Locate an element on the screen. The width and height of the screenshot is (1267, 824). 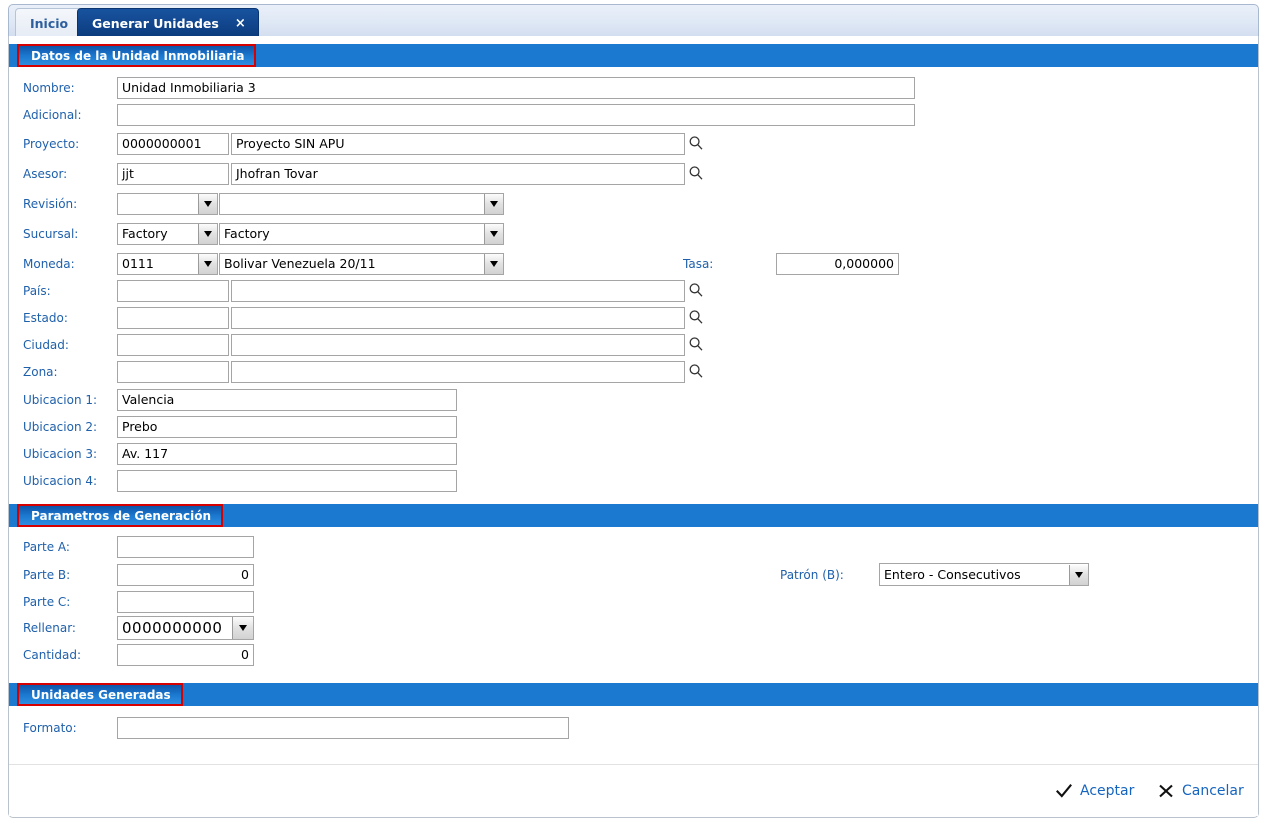
select-revision-nombre is located at coordinates (361, 204).